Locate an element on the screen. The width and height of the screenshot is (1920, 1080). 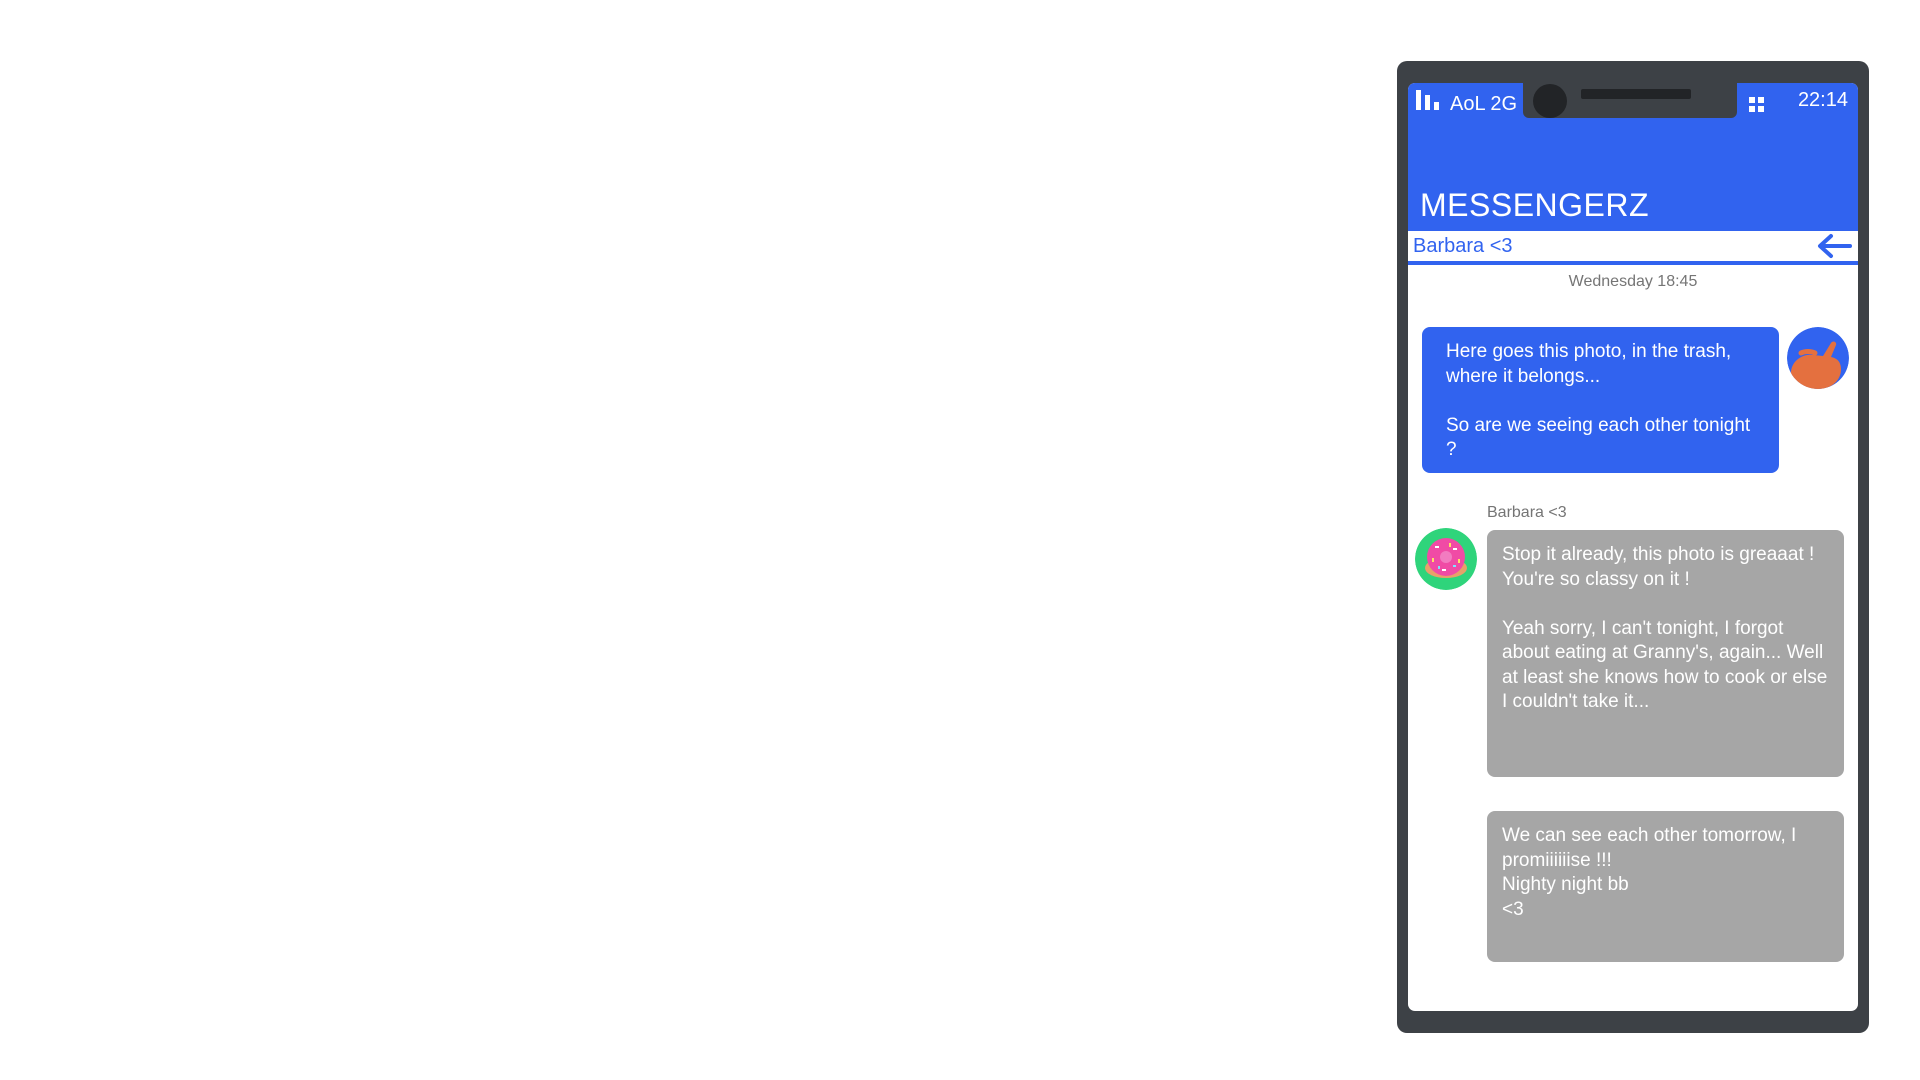
speaker-icon is located at coordinates (1636, 94).